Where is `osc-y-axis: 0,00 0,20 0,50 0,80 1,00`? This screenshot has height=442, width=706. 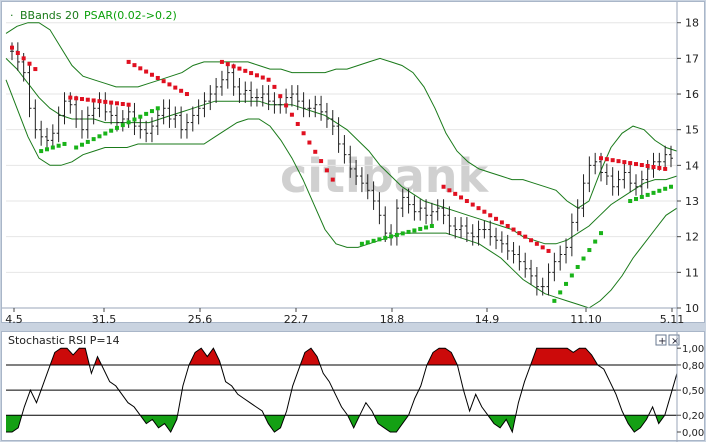 osc-y-axis: 0,00 0,20 0,50 0,80 1,00 is located at coordinates (690, 387).